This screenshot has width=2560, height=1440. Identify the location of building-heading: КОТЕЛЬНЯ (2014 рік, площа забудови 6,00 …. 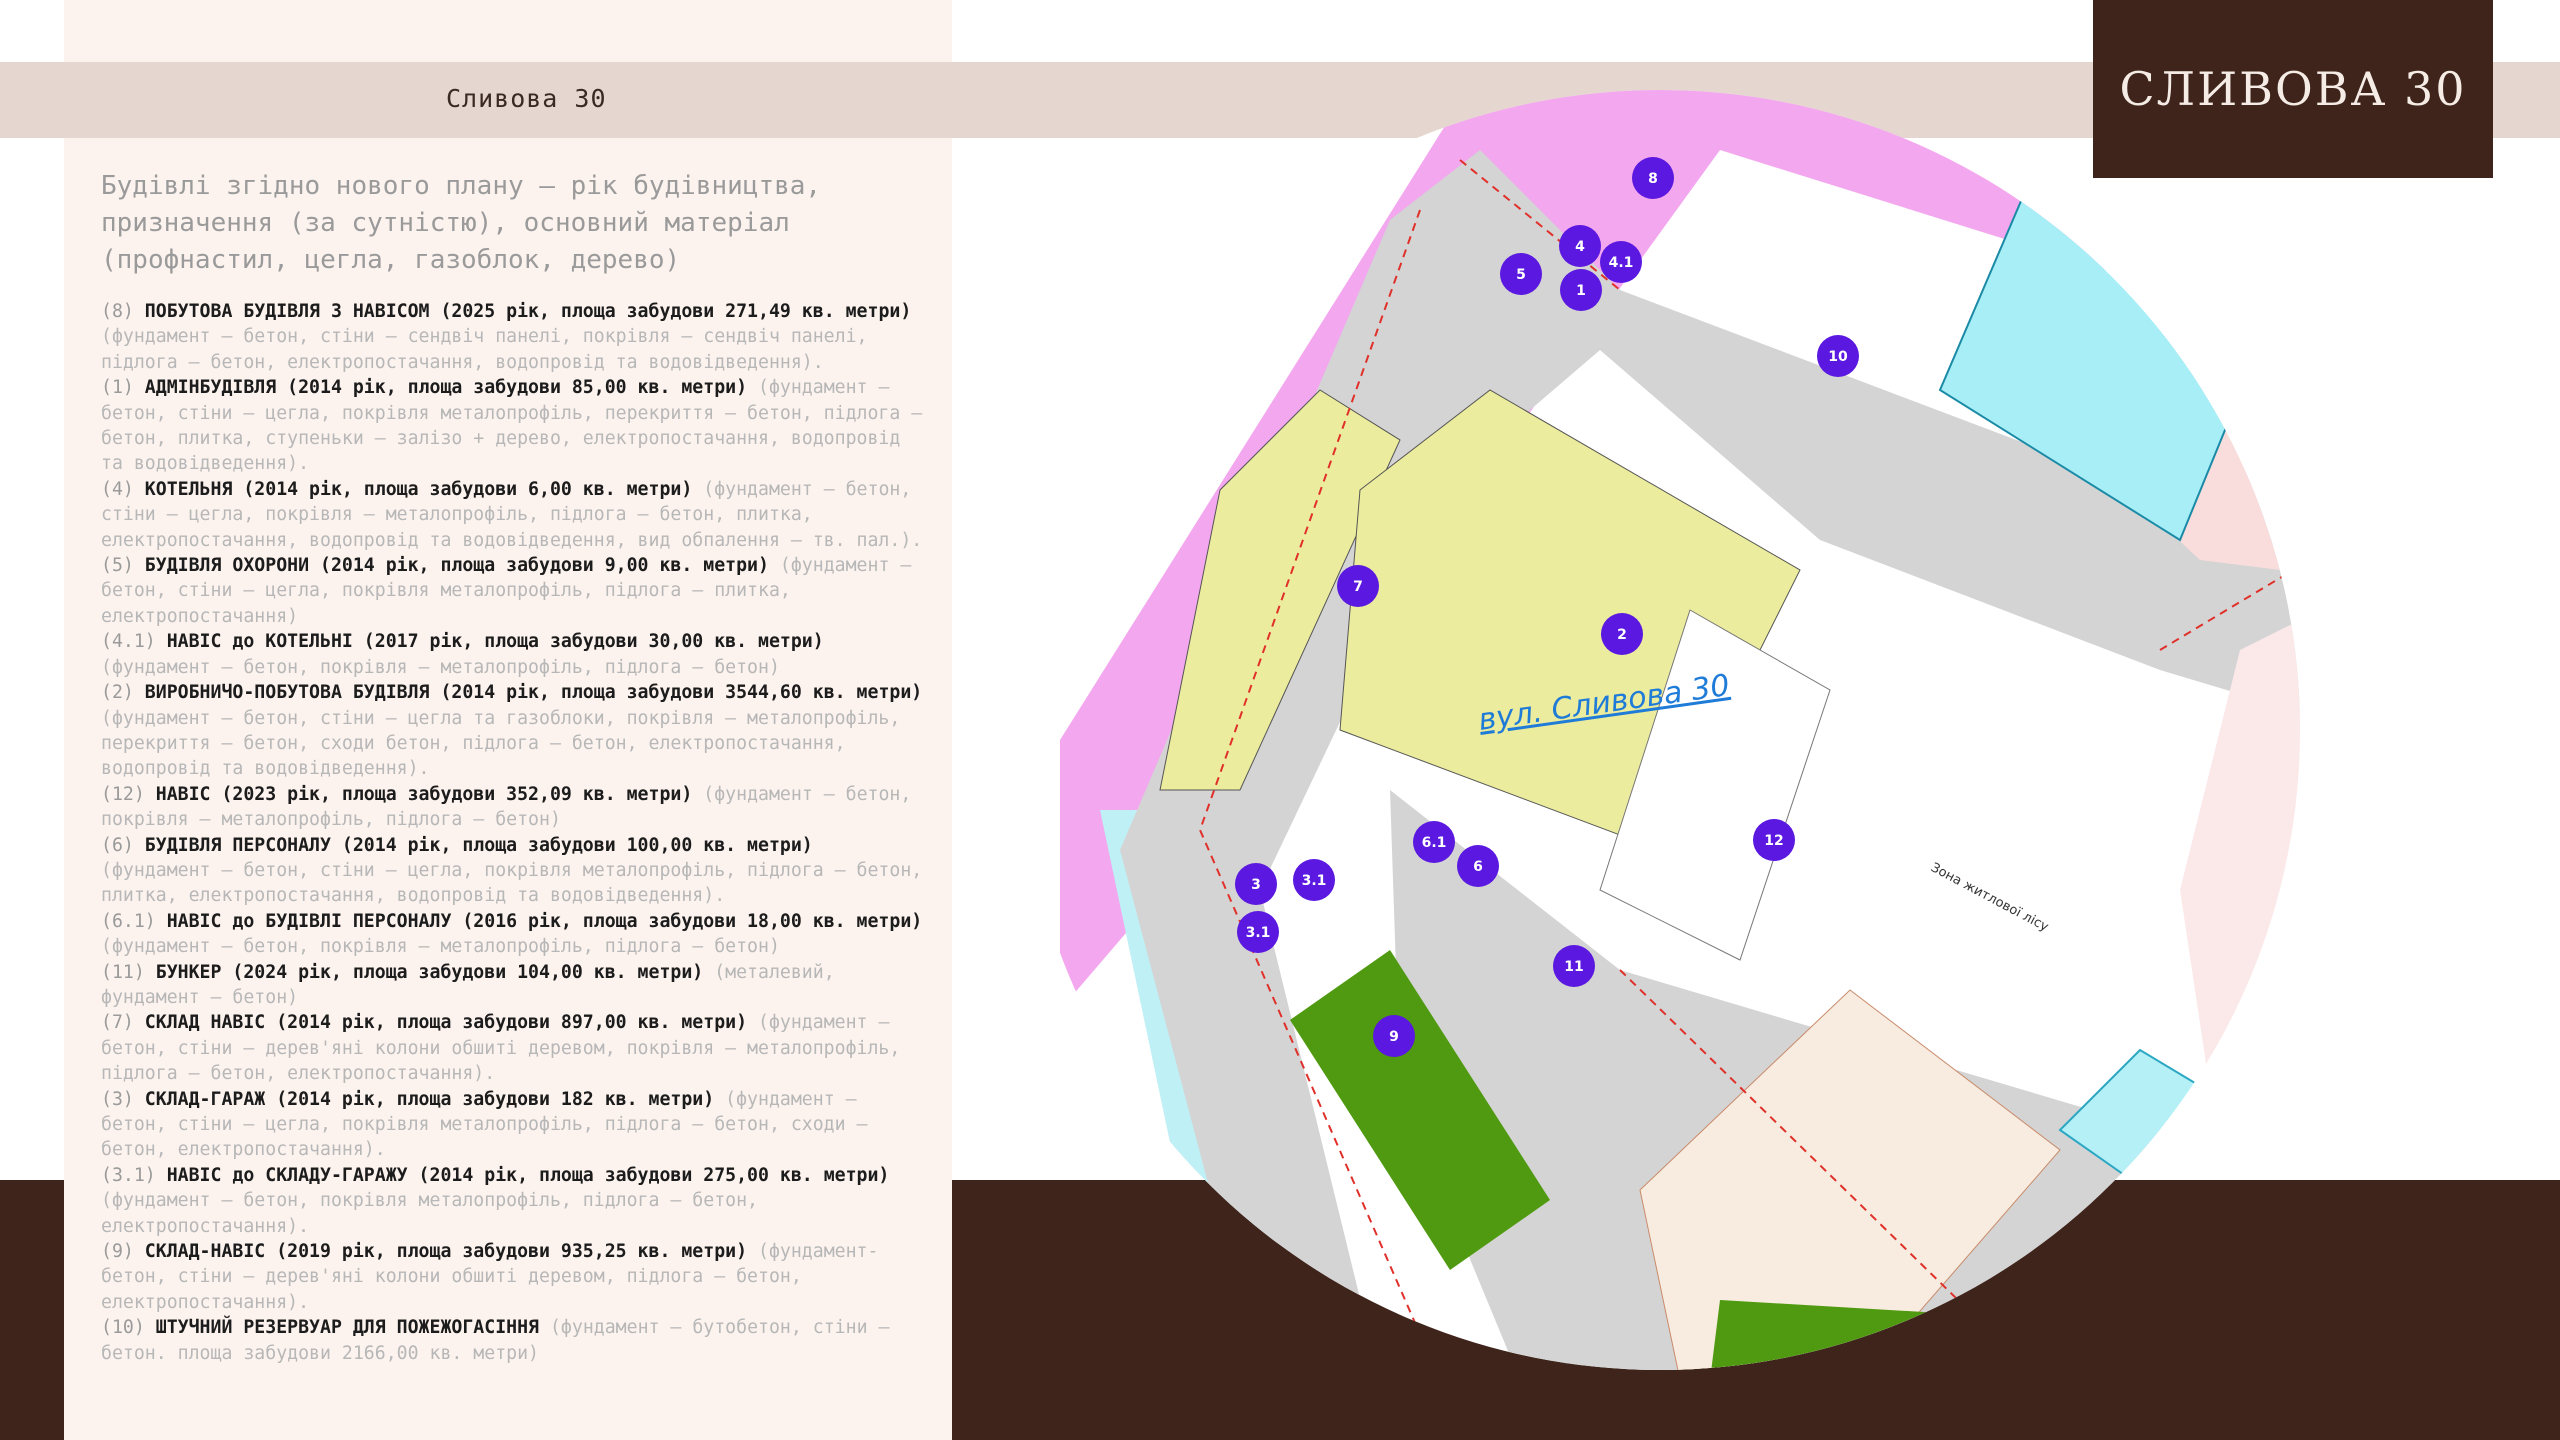
(418, 489).